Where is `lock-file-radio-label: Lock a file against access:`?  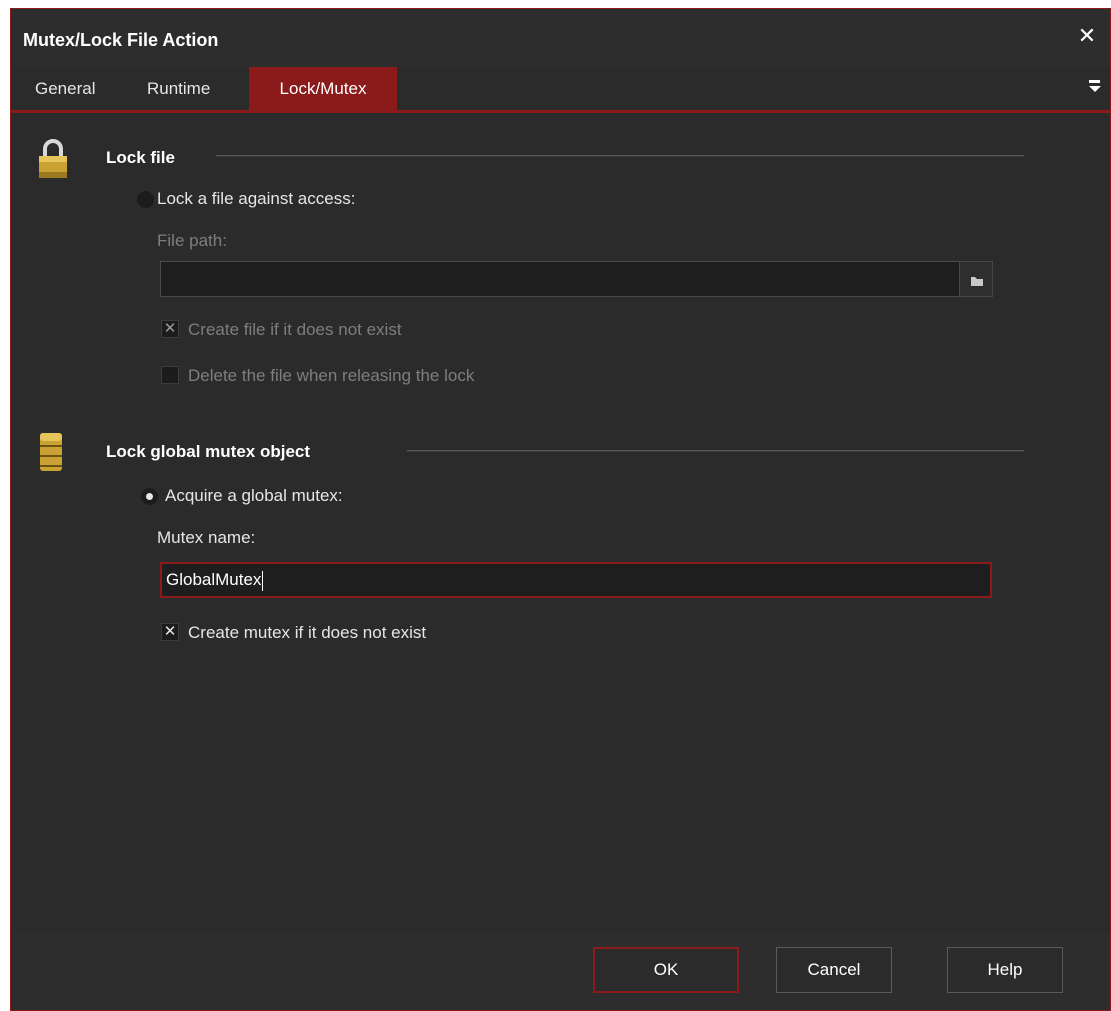
lock-file-radio-label: Lock a file against access: is located at coordinates (256, 198).